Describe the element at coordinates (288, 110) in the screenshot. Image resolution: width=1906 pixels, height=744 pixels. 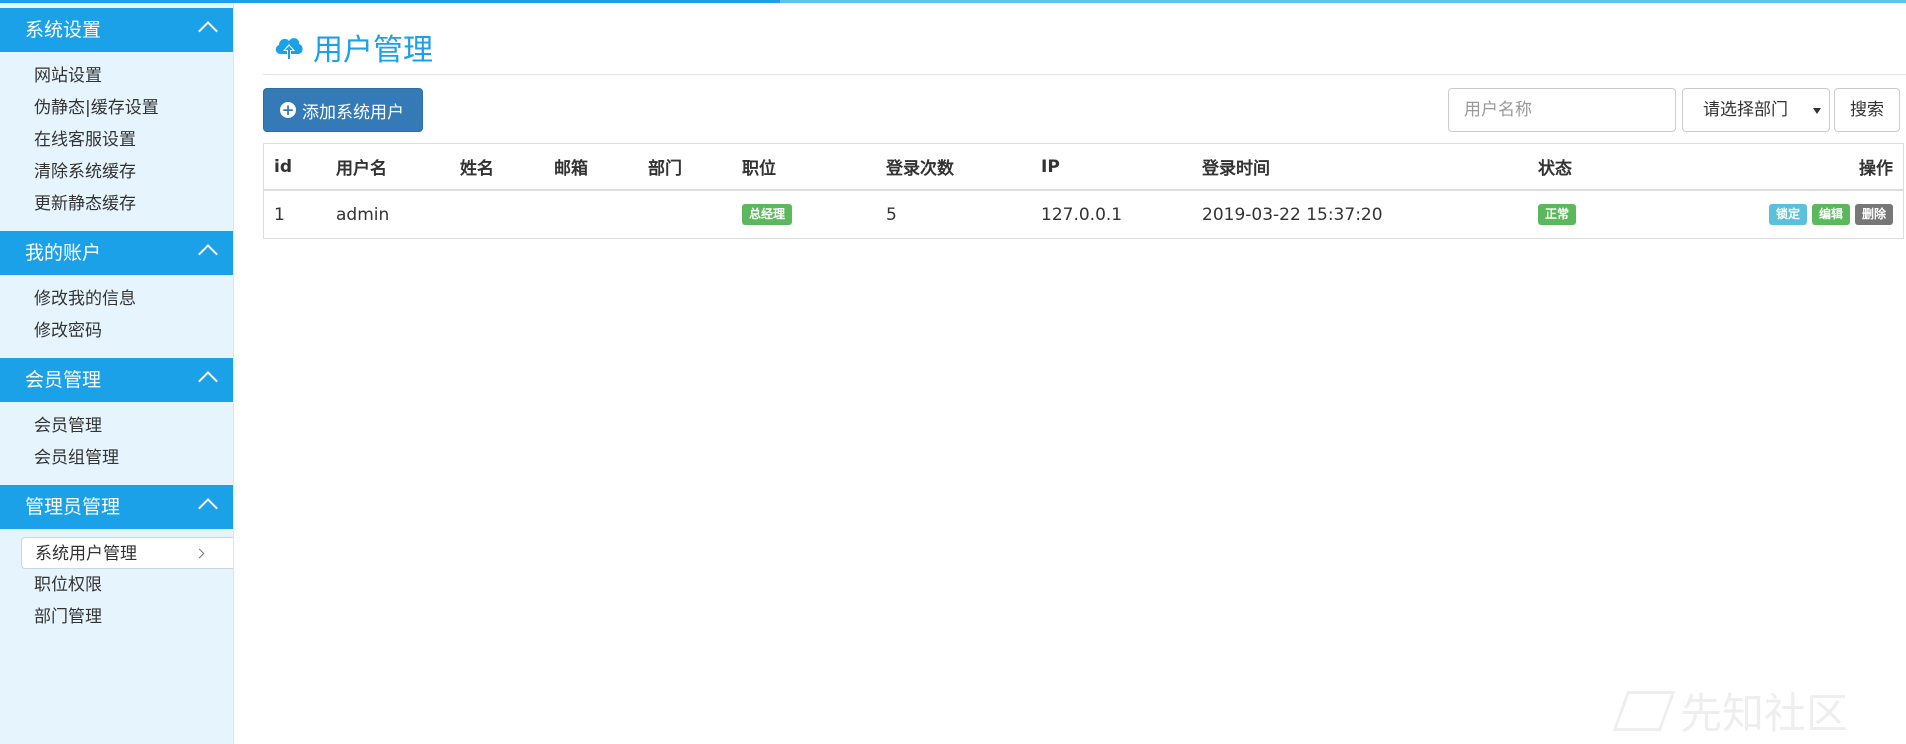
I see `plus-circle-icon: +` at that location.